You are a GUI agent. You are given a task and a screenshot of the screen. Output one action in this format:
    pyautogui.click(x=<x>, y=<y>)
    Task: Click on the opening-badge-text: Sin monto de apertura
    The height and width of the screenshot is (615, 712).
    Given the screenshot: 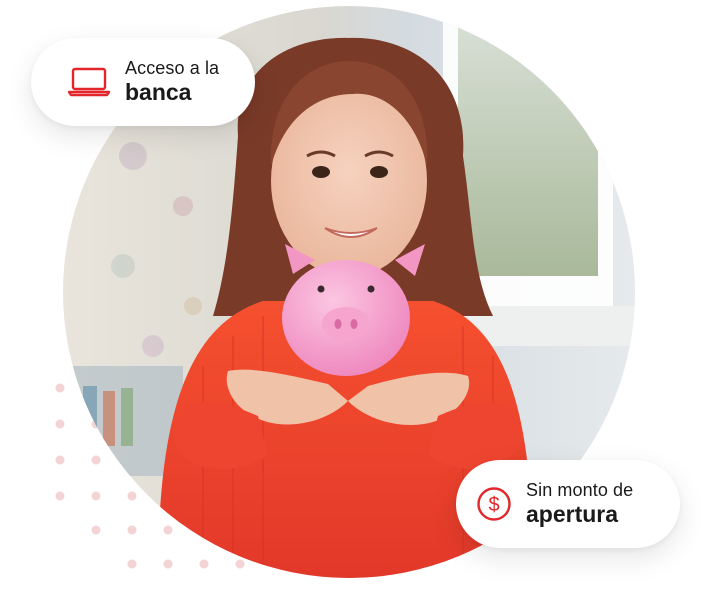 What is the action you would take?
    pyautogui.click(x=579, y=503)
    